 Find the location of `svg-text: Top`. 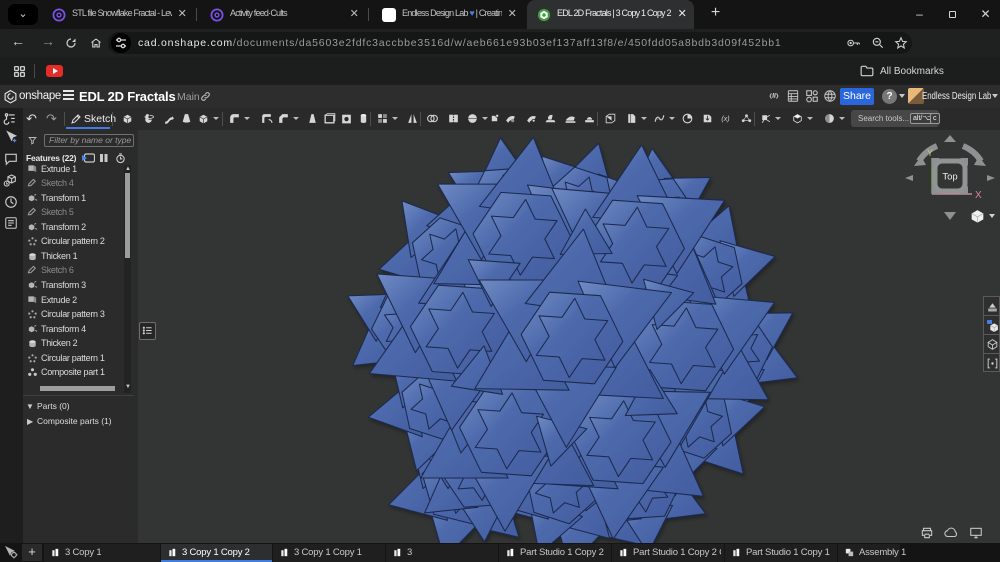

svg-text: Top is located at coordinates (949, 177).